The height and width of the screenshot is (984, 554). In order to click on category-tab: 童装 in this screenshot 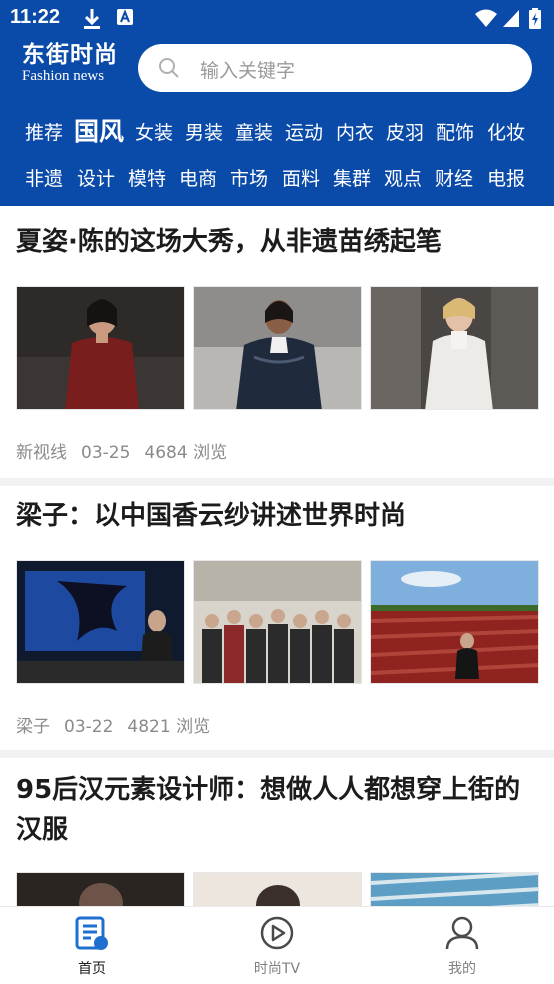, I will do `click(254, 131)`.